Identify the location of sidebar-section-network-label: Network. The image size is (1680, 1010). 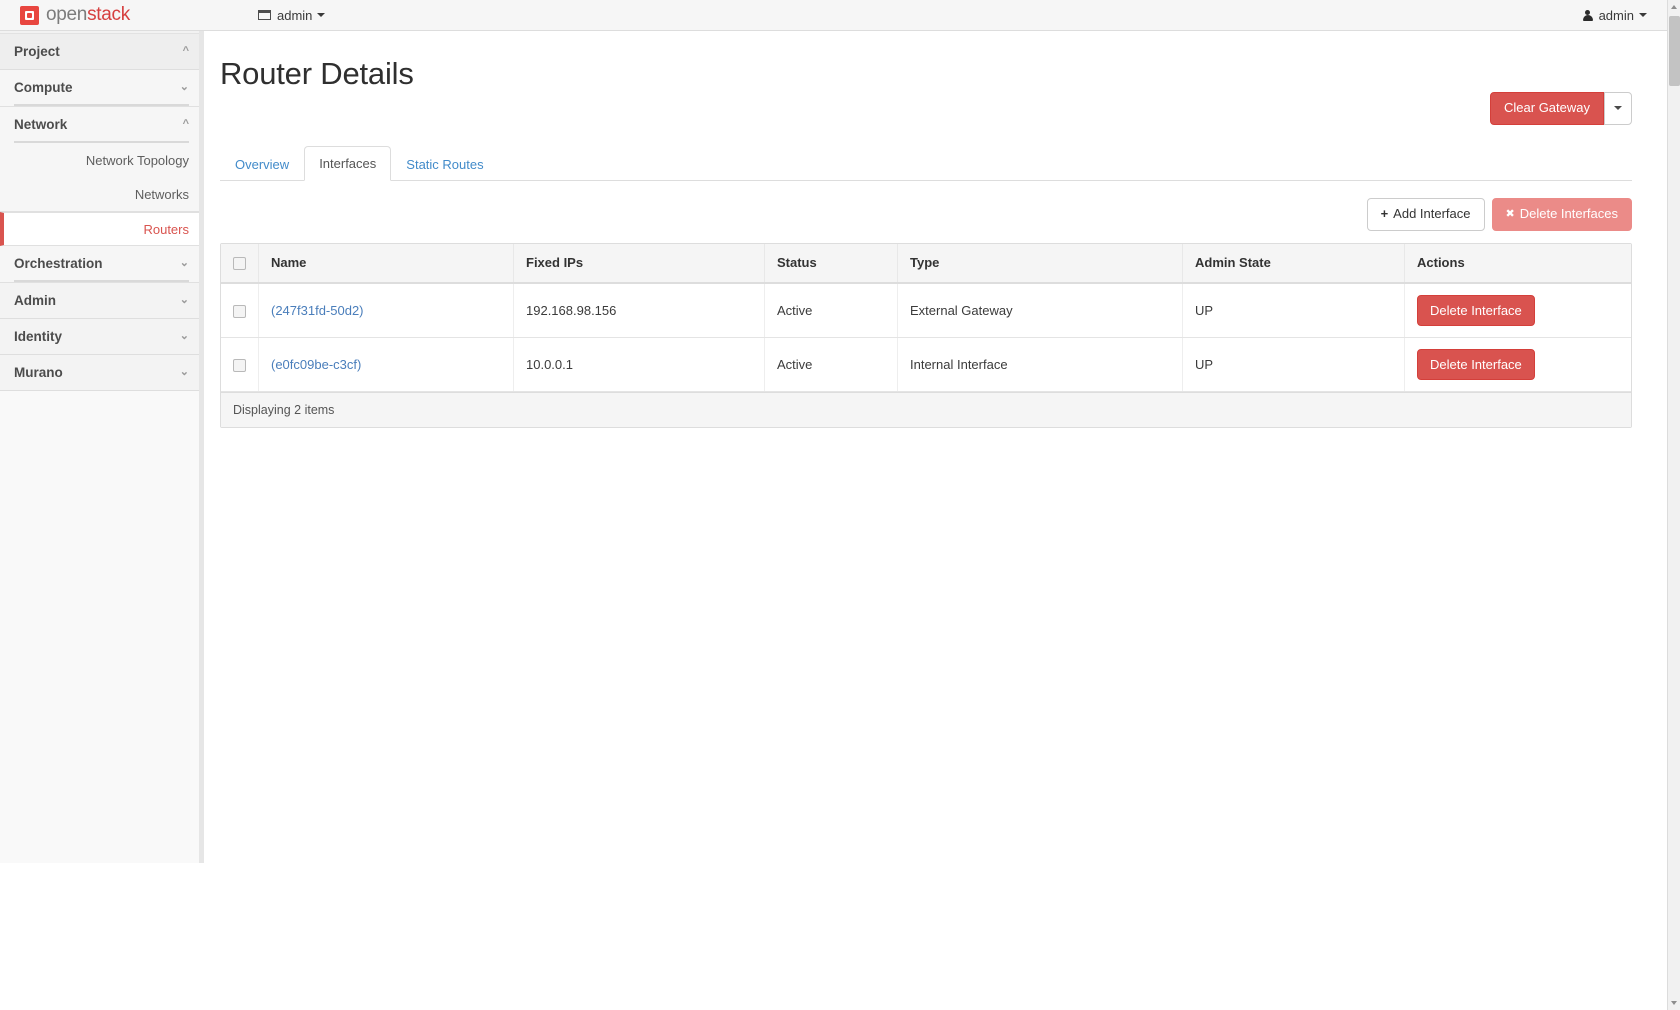
(41, 124).